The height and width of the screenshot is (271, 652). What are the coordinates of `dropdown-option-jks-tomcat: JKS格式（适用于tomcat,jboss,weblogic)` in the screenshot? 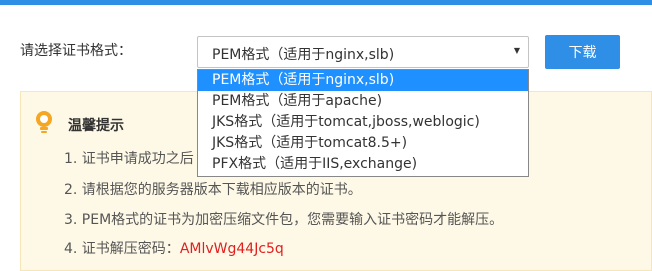 It's located at (363, 122).